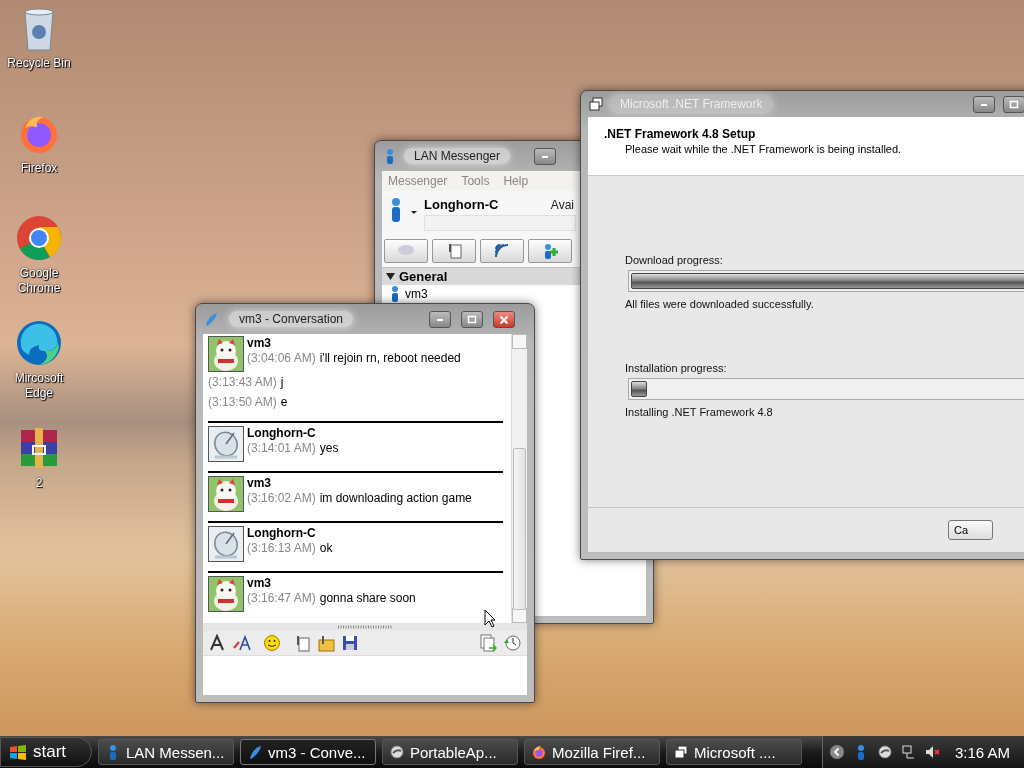 The image size is (1024, 768). Describe the element at coordinates (596, 104) in the screenshot. I see `computer-icon` at that location.